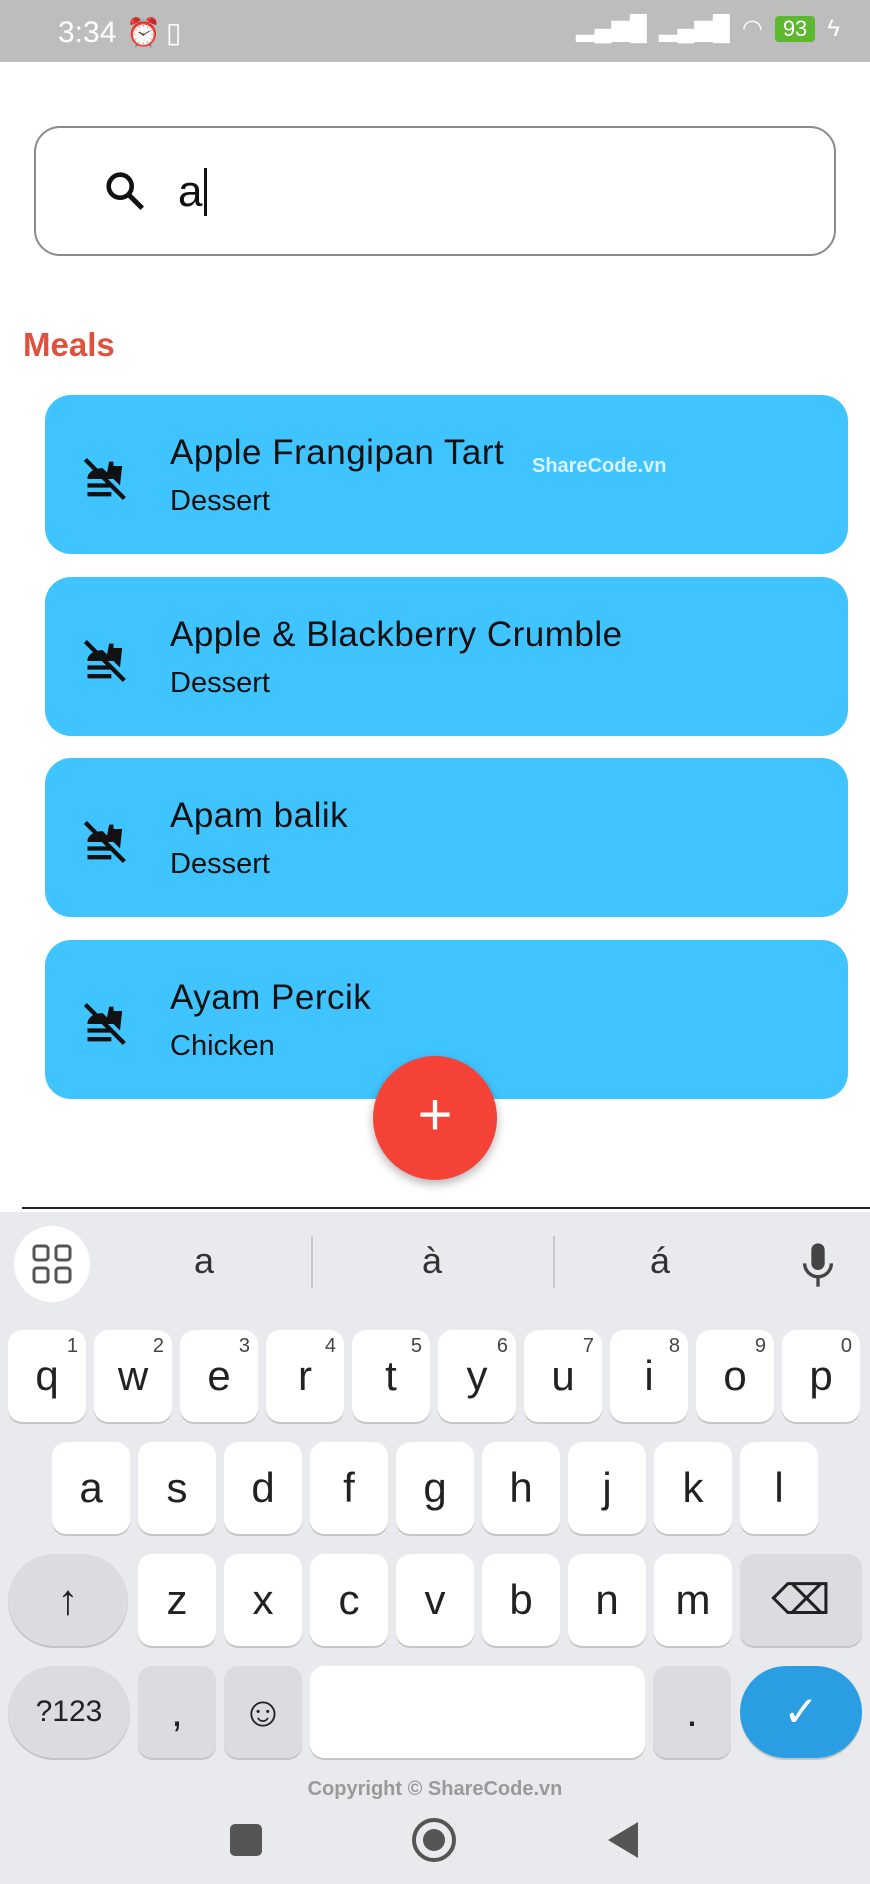 The image size is (870, 1884). I want to click on navigation-bar, so click(435, 1846).